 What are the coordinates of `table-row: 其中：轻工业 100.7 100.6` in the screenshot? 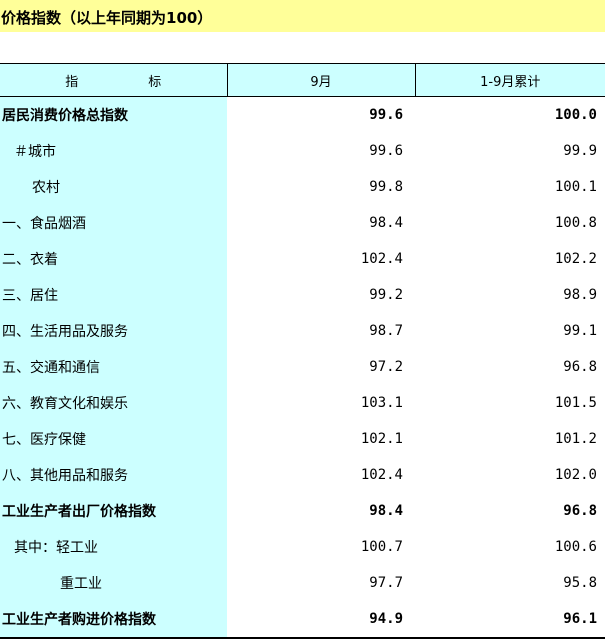 It's located at (302, 547).